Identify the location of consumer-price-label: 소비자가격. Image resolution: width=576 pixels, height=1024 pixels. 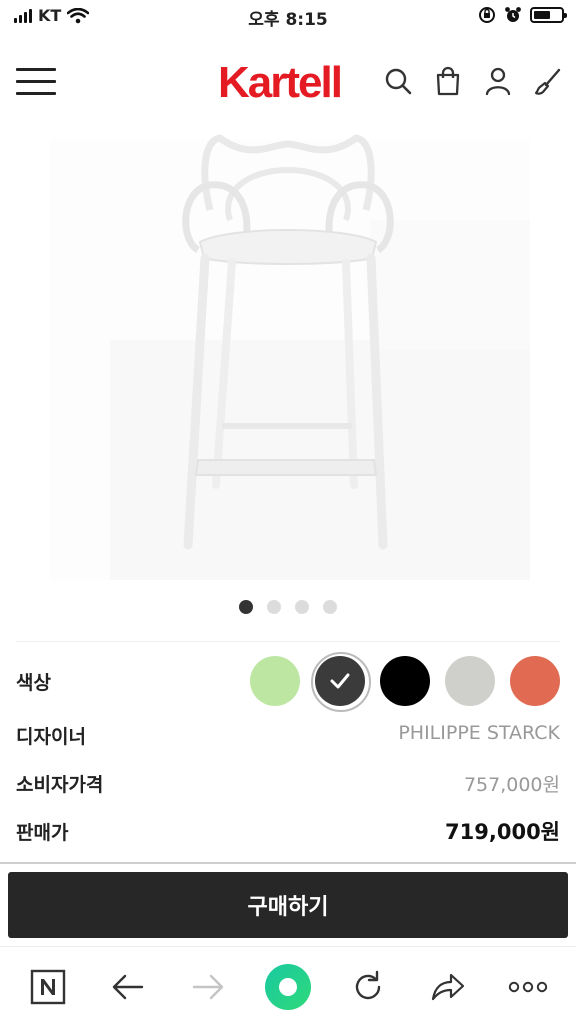
(60, 785).